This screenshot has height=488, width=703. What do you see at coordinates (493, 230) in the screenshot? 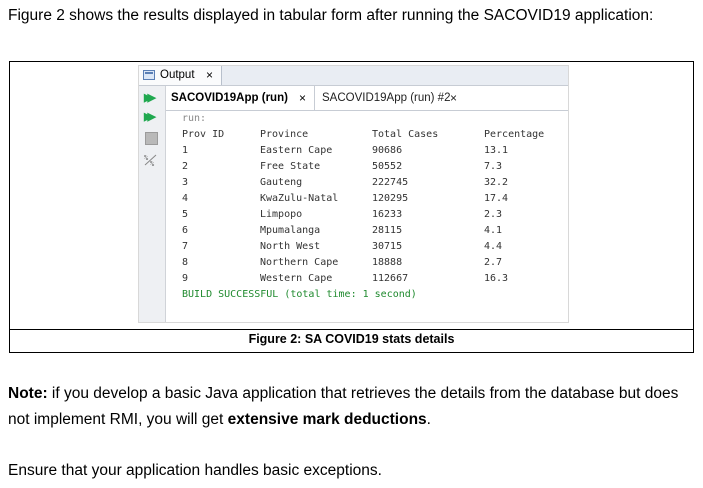
I see `cell-percentage: 4.1` at bounding box center [493, 230].